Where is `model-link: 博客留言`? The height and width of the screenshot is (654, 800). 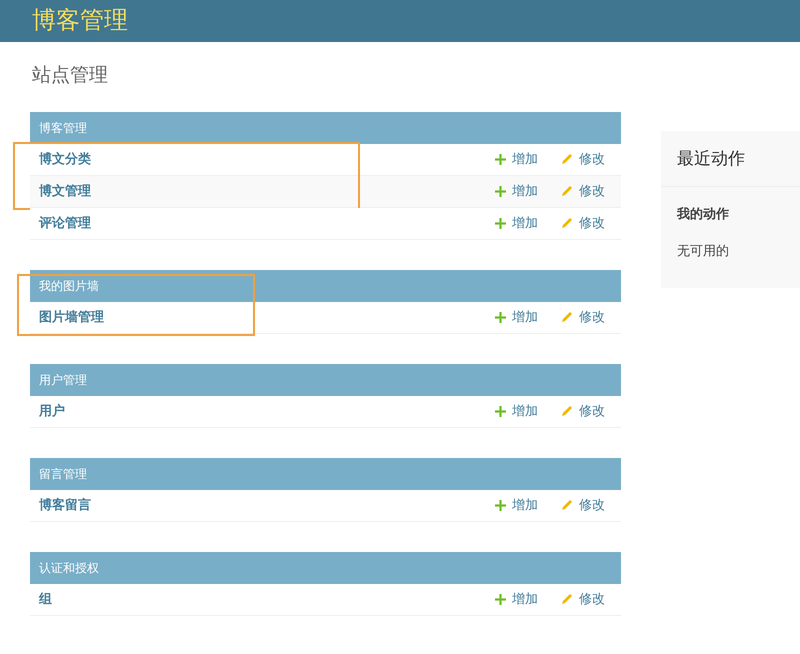 model-link: 博客留言 is located at coordinates (65, 505).